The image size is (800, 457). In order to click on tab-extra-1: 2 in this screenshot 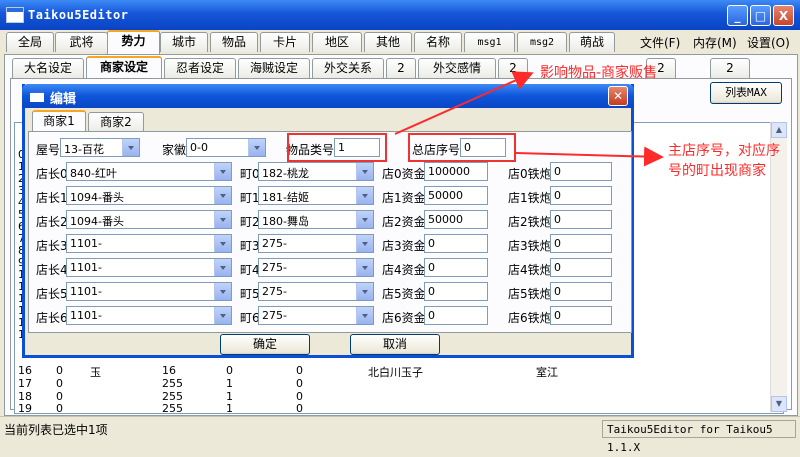, I will do `click(401, 68)`.